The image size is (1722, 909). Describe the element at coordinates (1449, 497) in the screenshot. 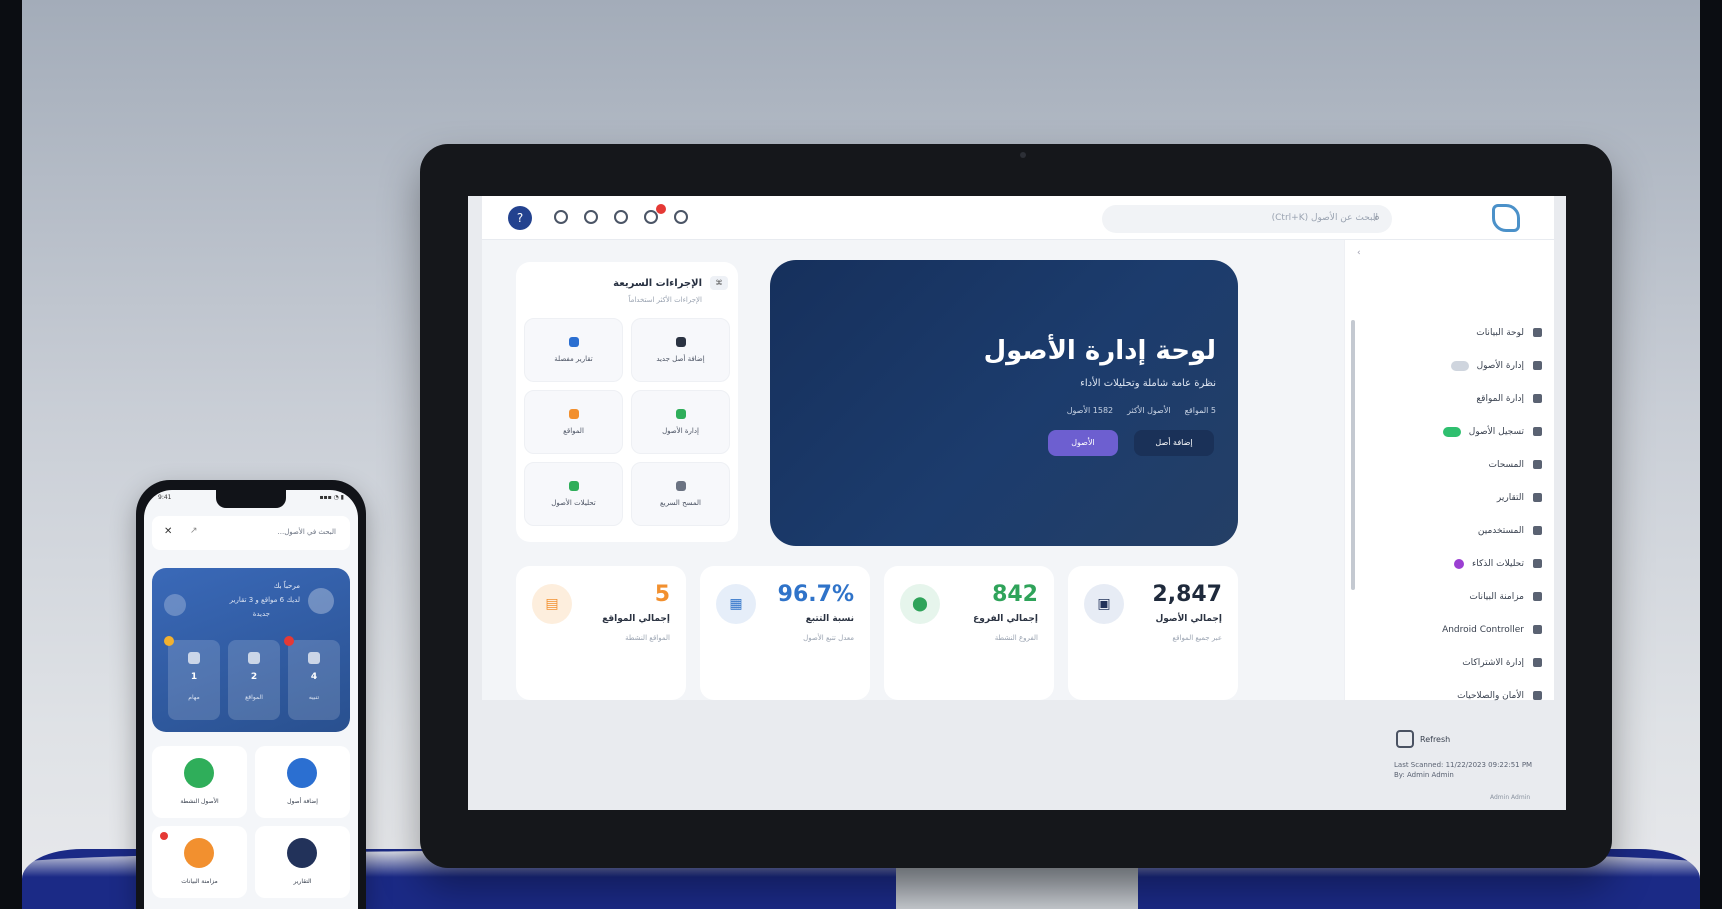

I see `sidebar-item: التقارير` at that location.